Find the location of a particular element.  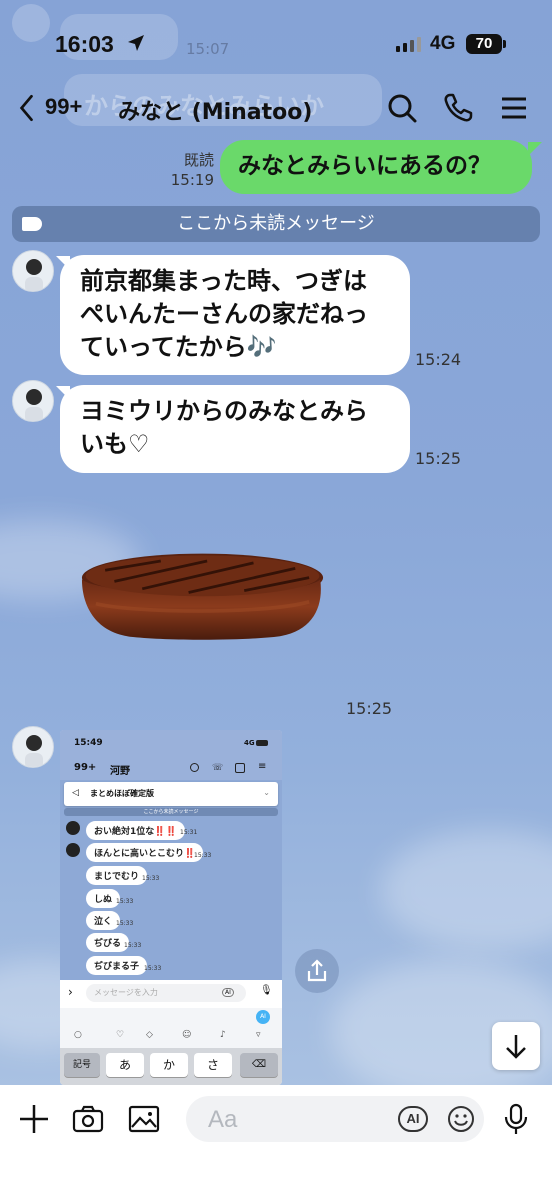

image-icon is located at coordinates (144, 1119).